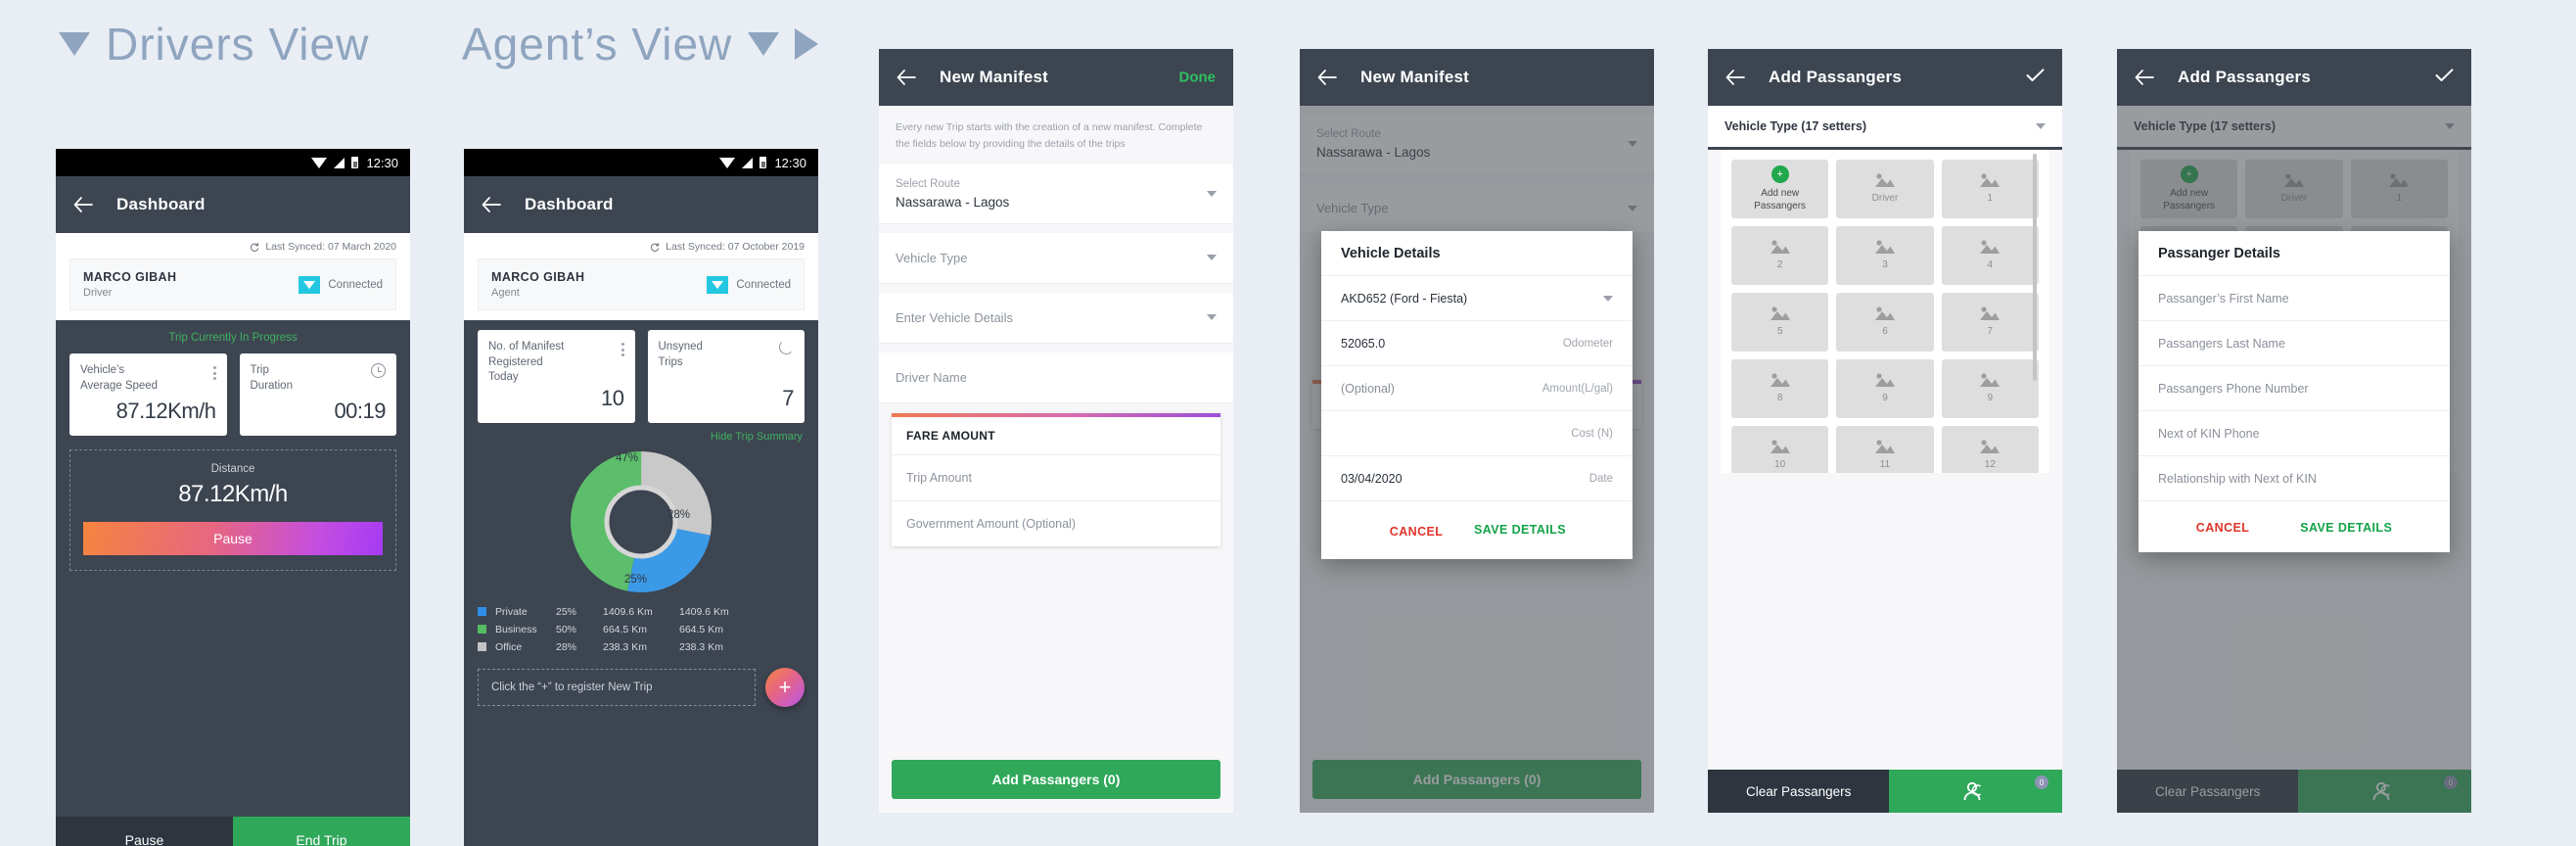 This screenshot has height=846, width=2576. Describe the element at coordinates (1976, 791) in the screenshot. I see `passenger-count-button: 0` at that location.